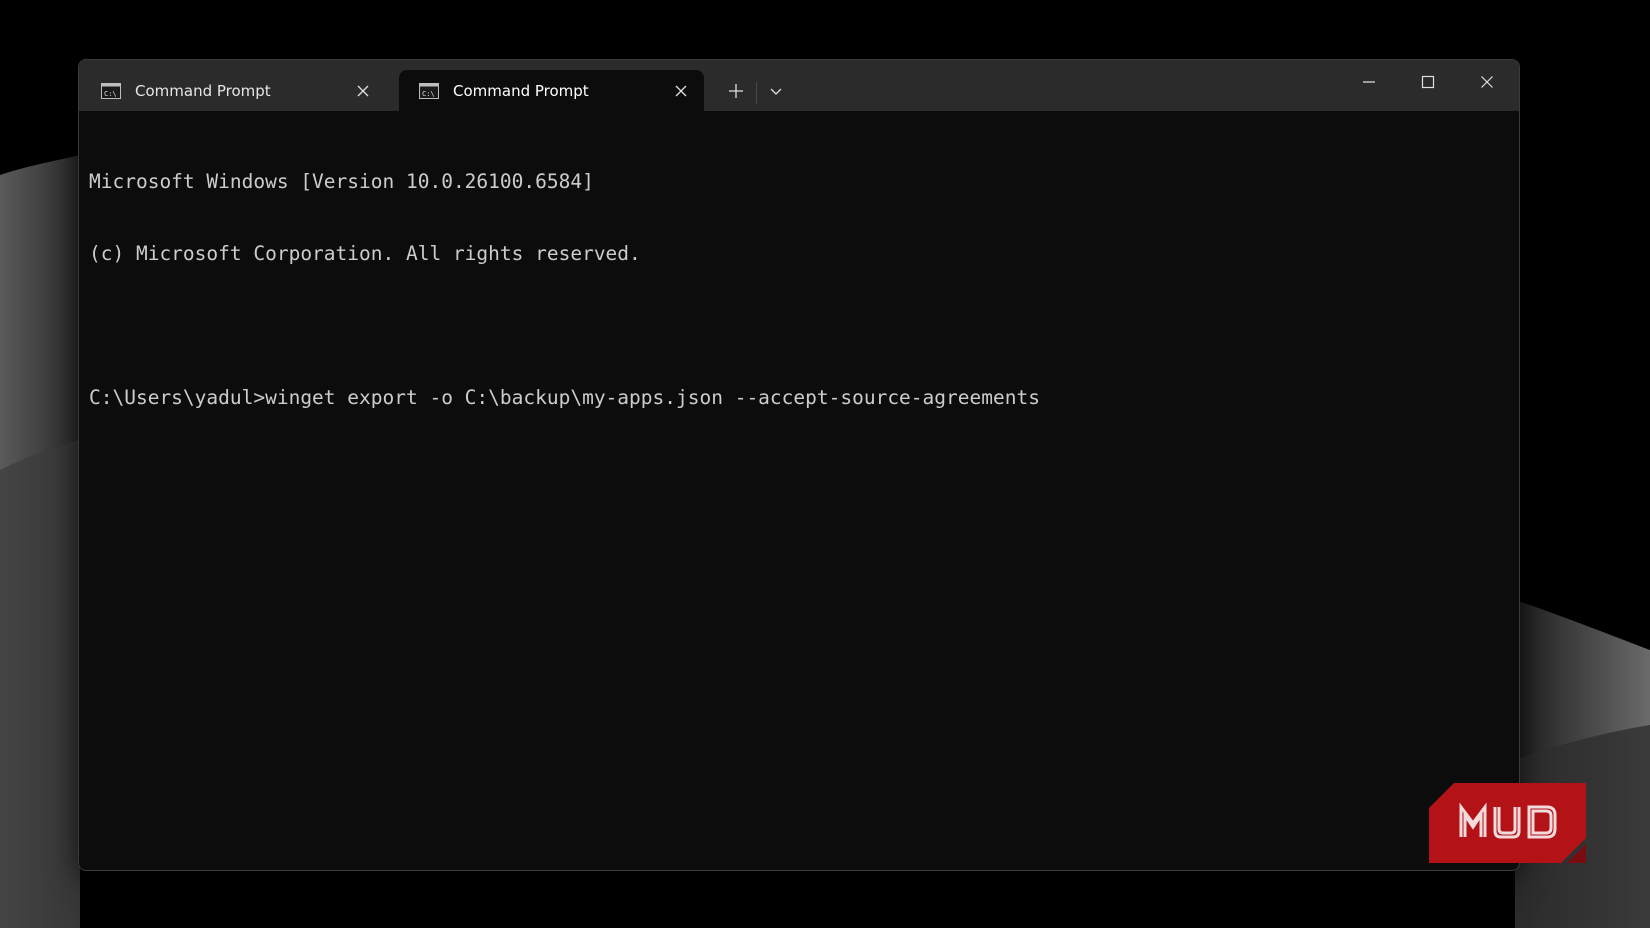 The image size is (1650, 928). I want to click on tab-command-prompt-1: C:\ Command Prompt, so click(233, 90).